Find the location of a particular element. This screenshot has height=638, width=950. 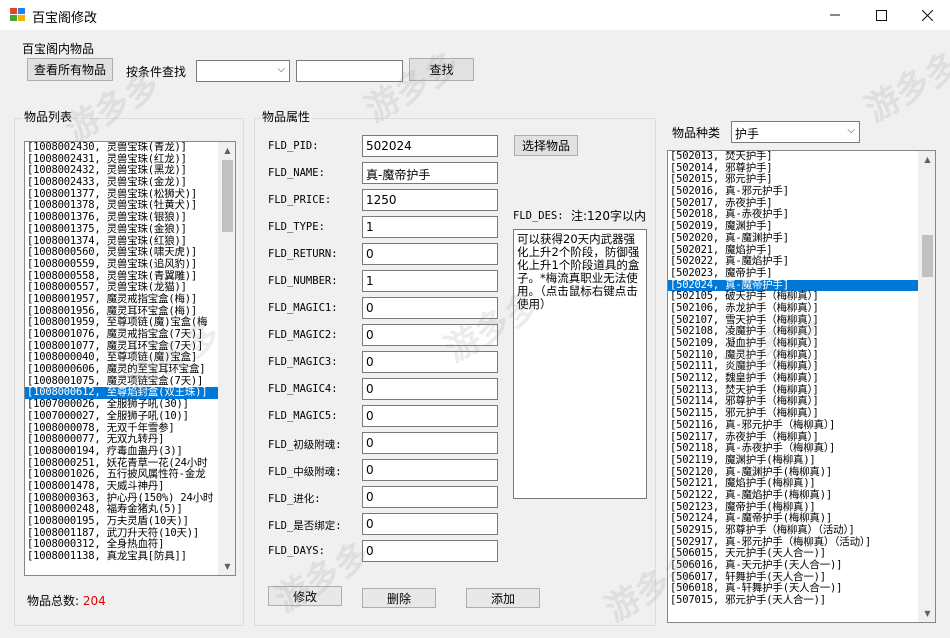

category-list-row: [507015, 邪元护手(天人合一)] is located at coordinates (801, 600).